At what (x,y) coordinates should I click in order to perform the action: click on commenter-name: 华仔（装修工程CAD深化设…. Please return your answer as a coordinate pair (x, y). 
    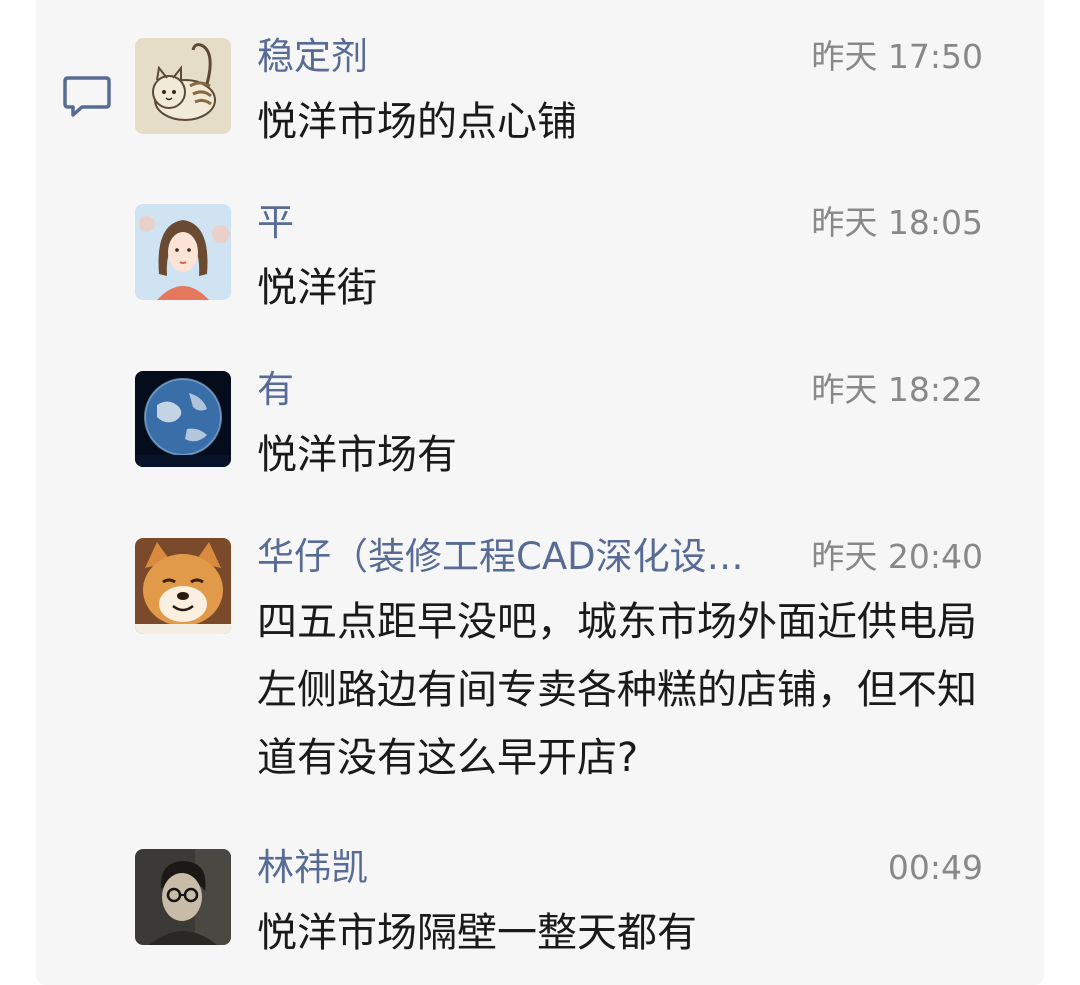
    Looking at the image, I should click on (500, 557).